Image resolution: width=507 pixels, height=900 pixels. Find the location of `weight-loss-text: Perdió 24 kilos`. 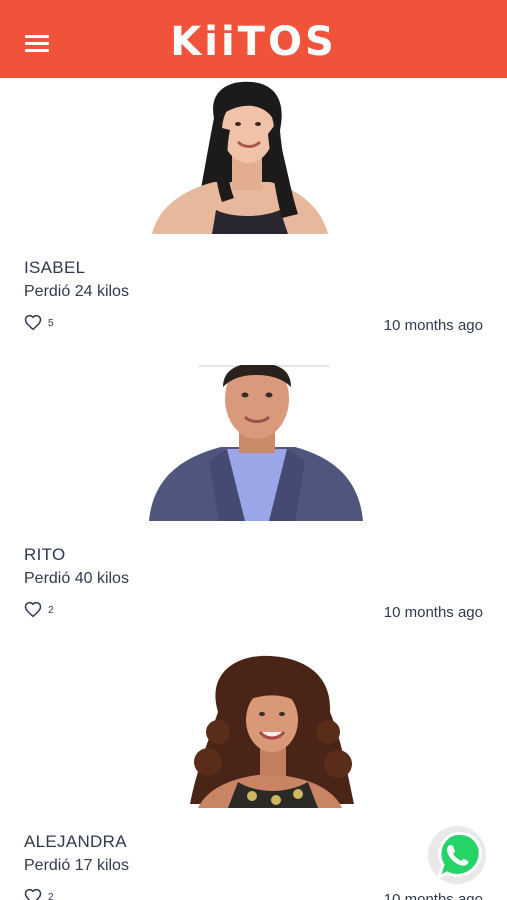

weight-loss-text: Perdió 24 kilos is located at coordinates (76, 291).